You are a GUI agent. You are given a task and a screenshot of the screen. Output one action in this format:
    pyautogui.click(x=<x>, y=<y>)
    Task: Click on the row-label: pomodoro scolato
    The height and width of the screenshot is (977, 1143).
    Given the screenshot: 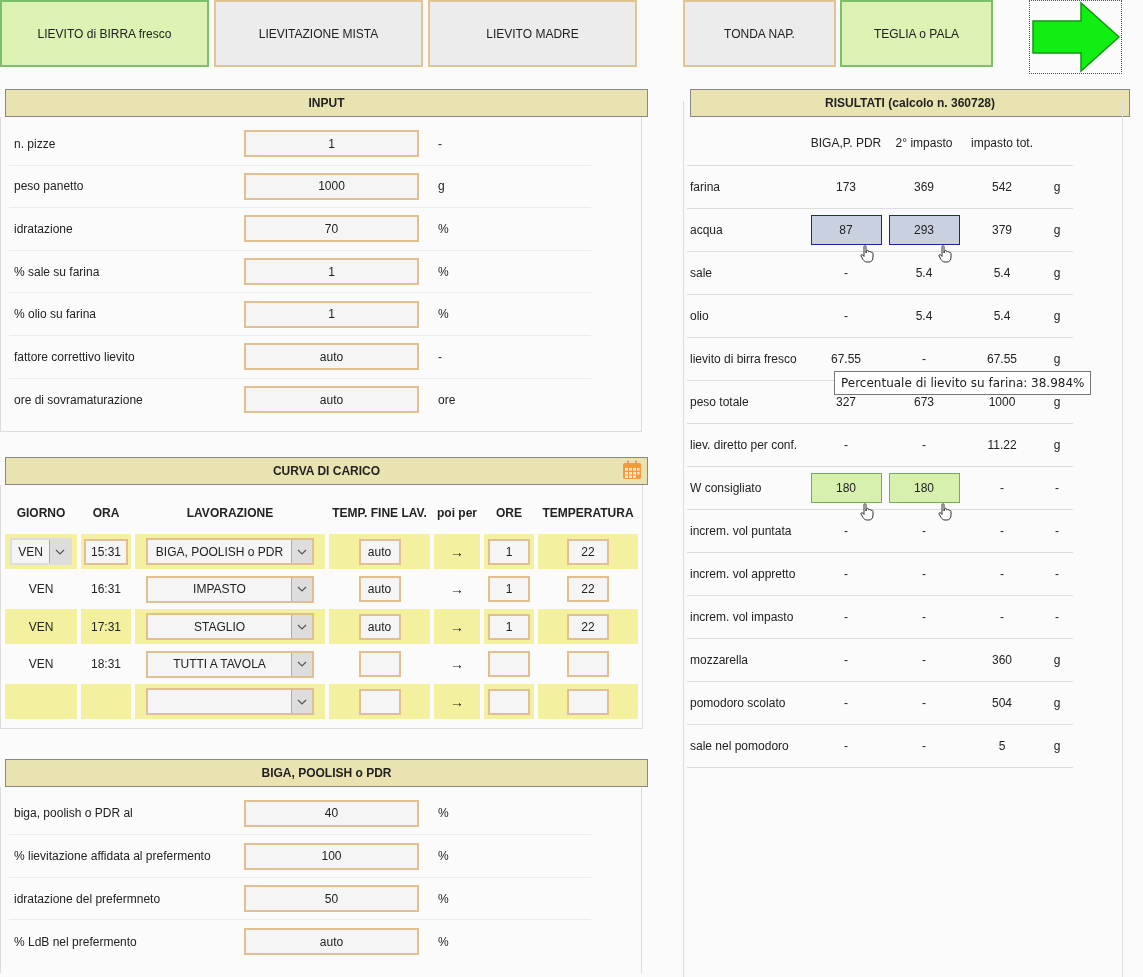 What is the action you would take?
    pyautogui.click(x=738, y=703)
    